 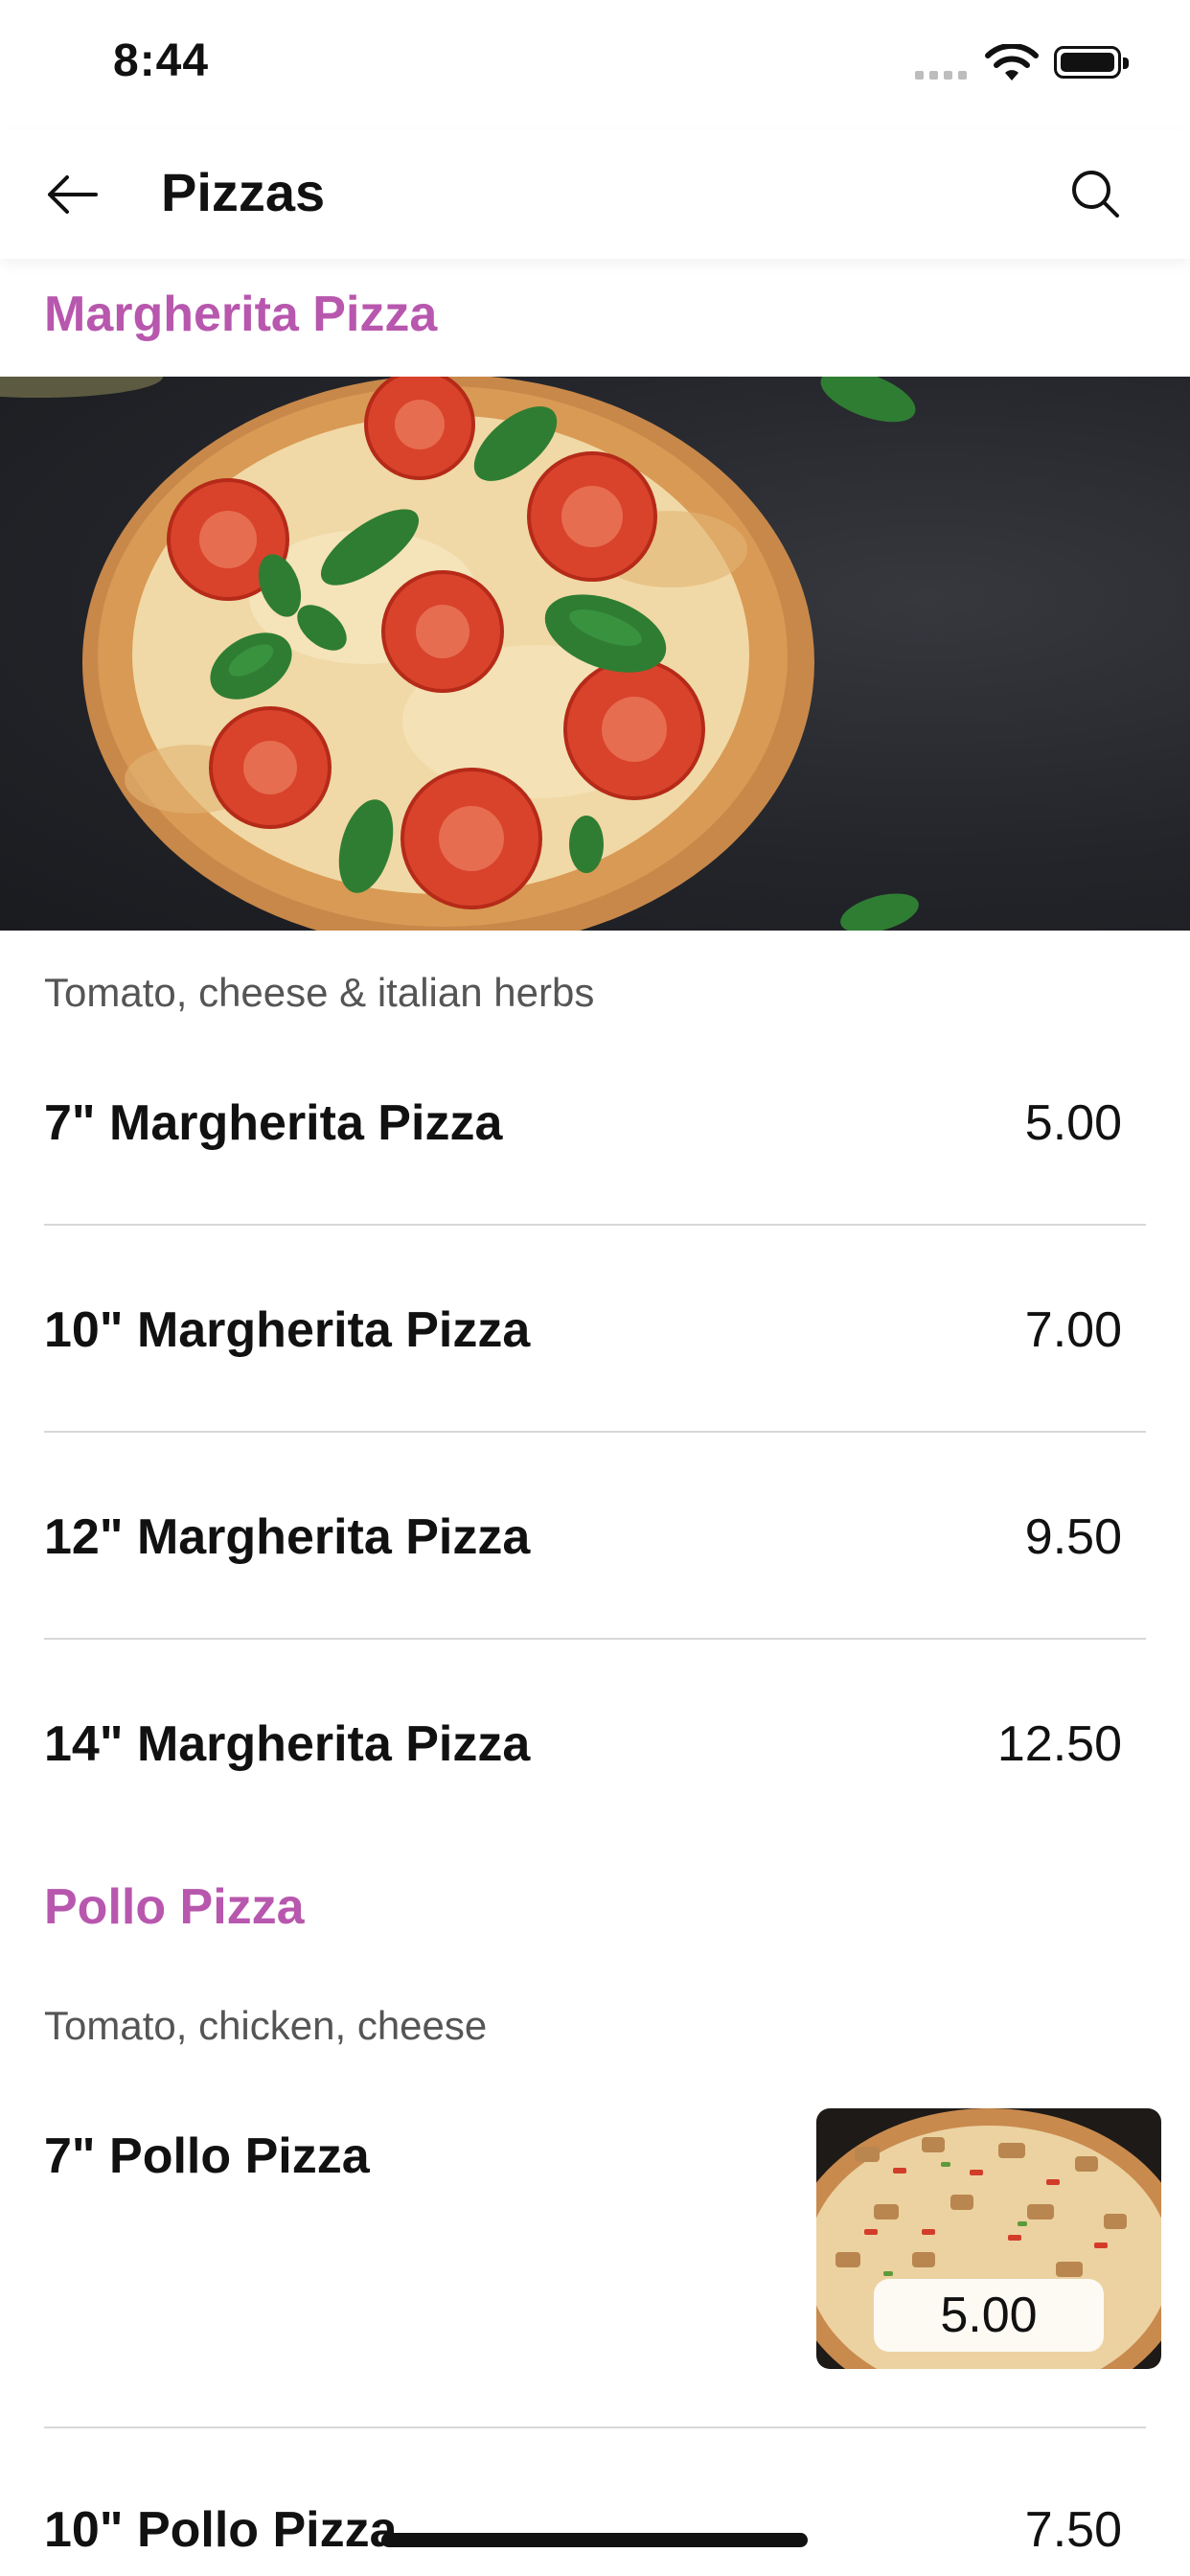 I want to click on search-icon, so click(x=1096, y=194).